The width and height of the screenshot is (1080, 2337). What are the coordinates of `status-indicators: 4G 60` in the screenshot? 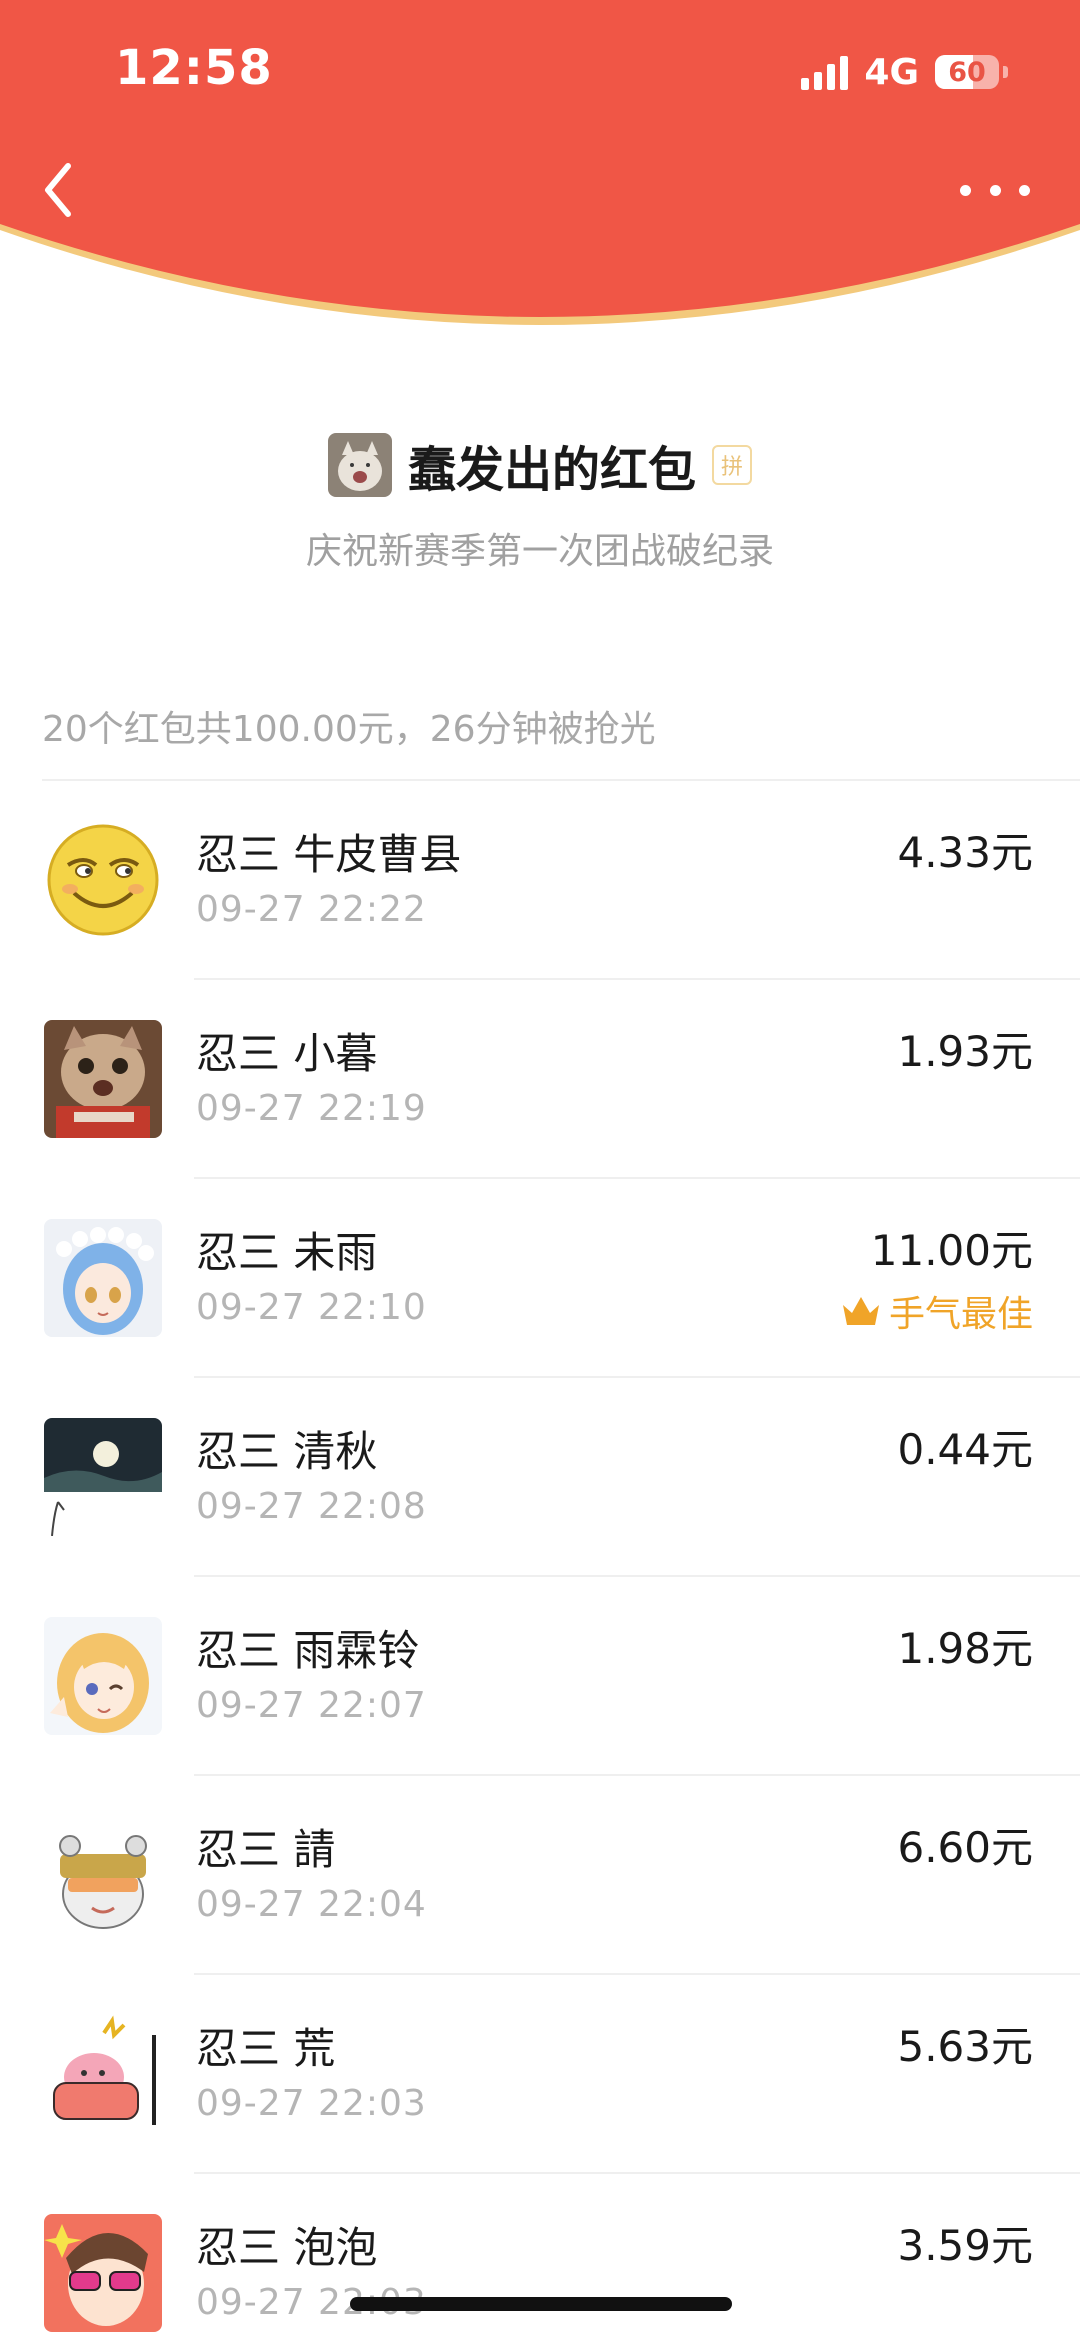 It's located at (904, 72).